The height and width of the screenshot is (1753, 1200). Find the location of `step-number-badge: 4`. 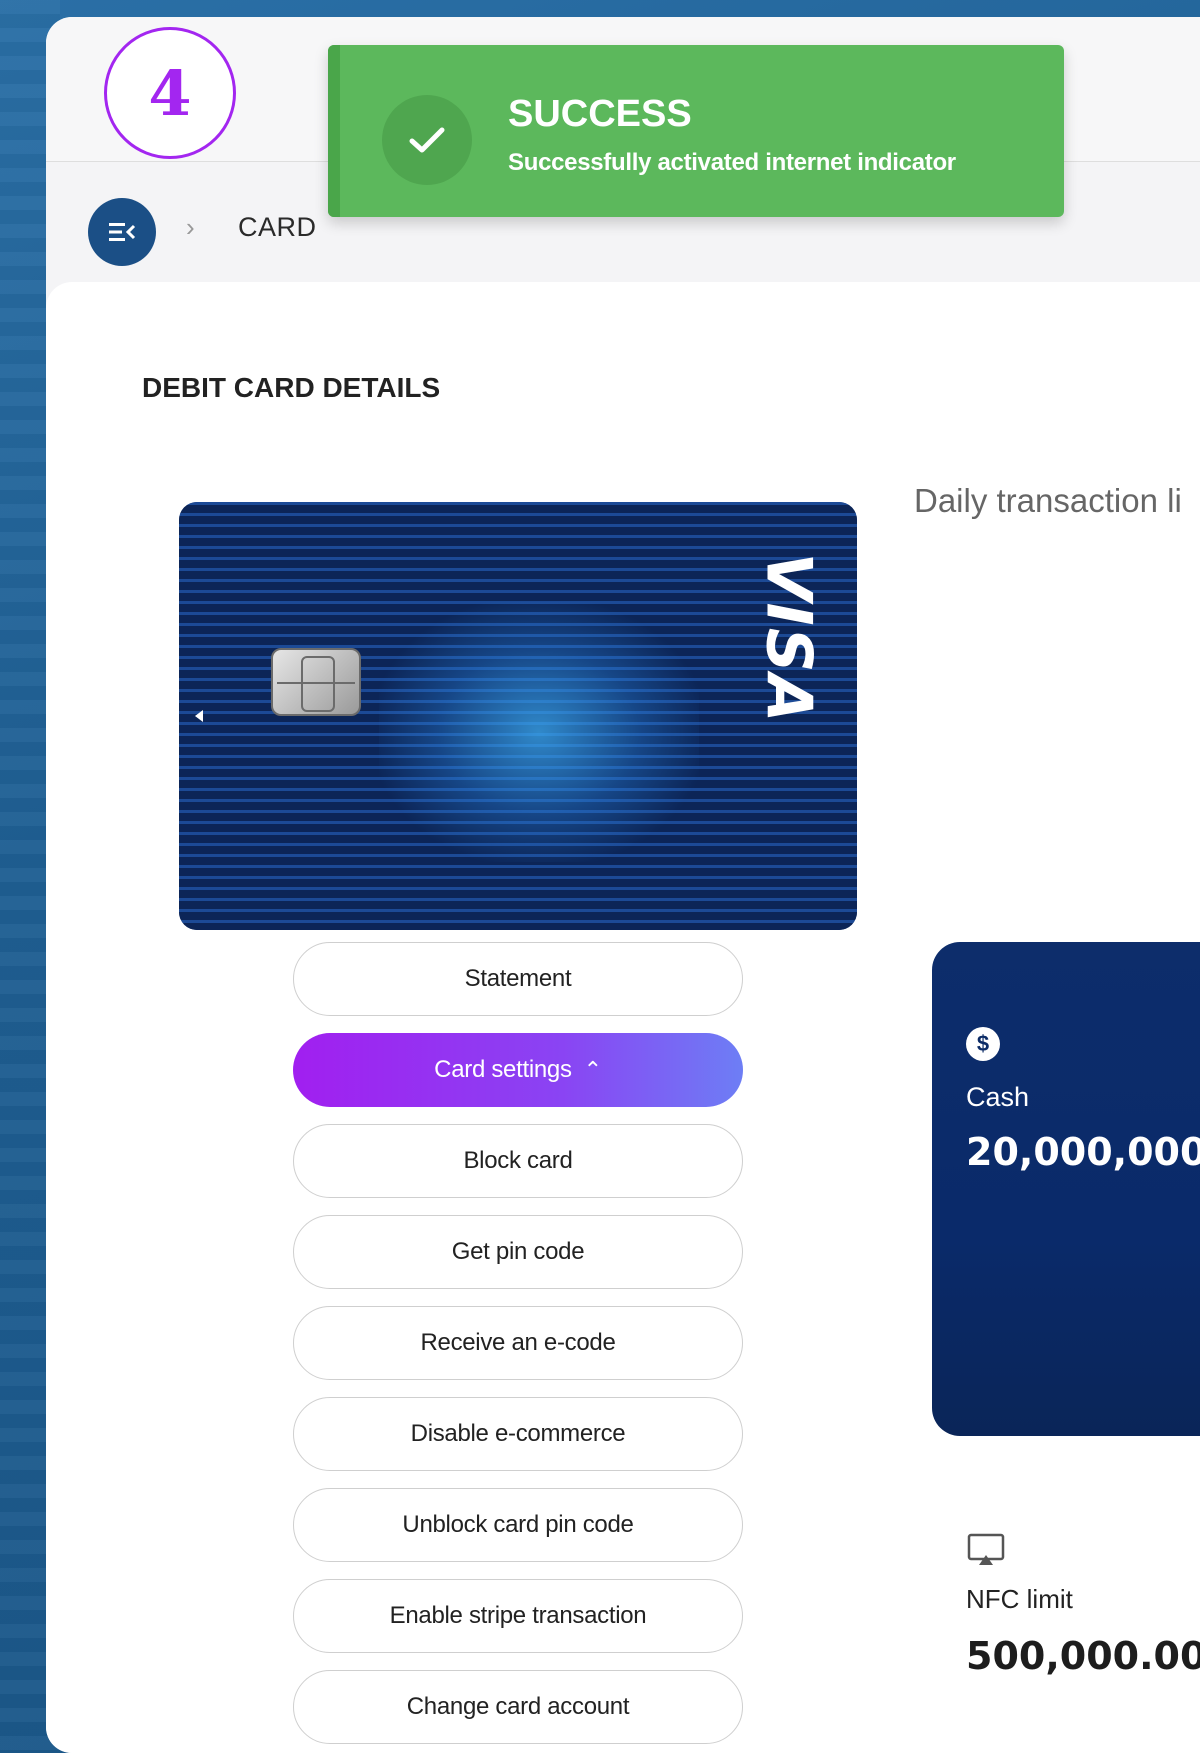

step-number-badge: 4 is located at coordinates (170, 93).